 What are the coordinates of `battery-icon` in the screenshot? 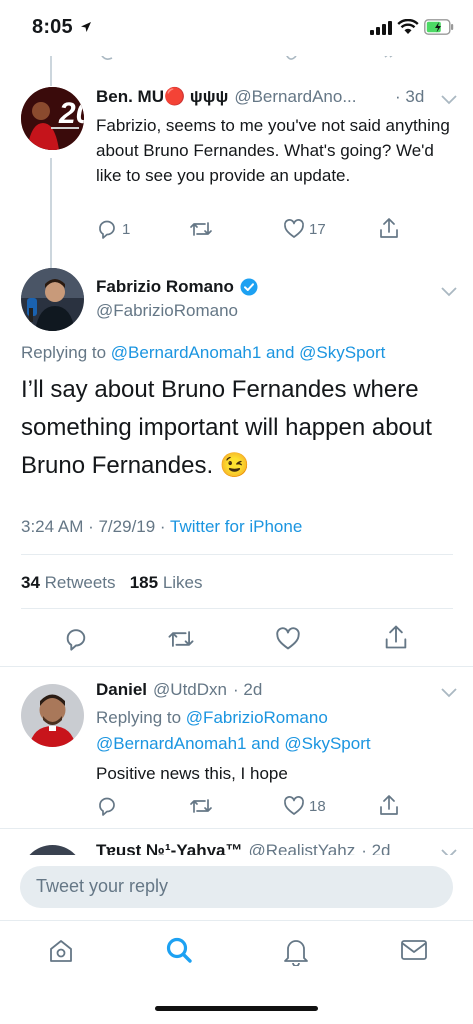 It's located at (439, 27).